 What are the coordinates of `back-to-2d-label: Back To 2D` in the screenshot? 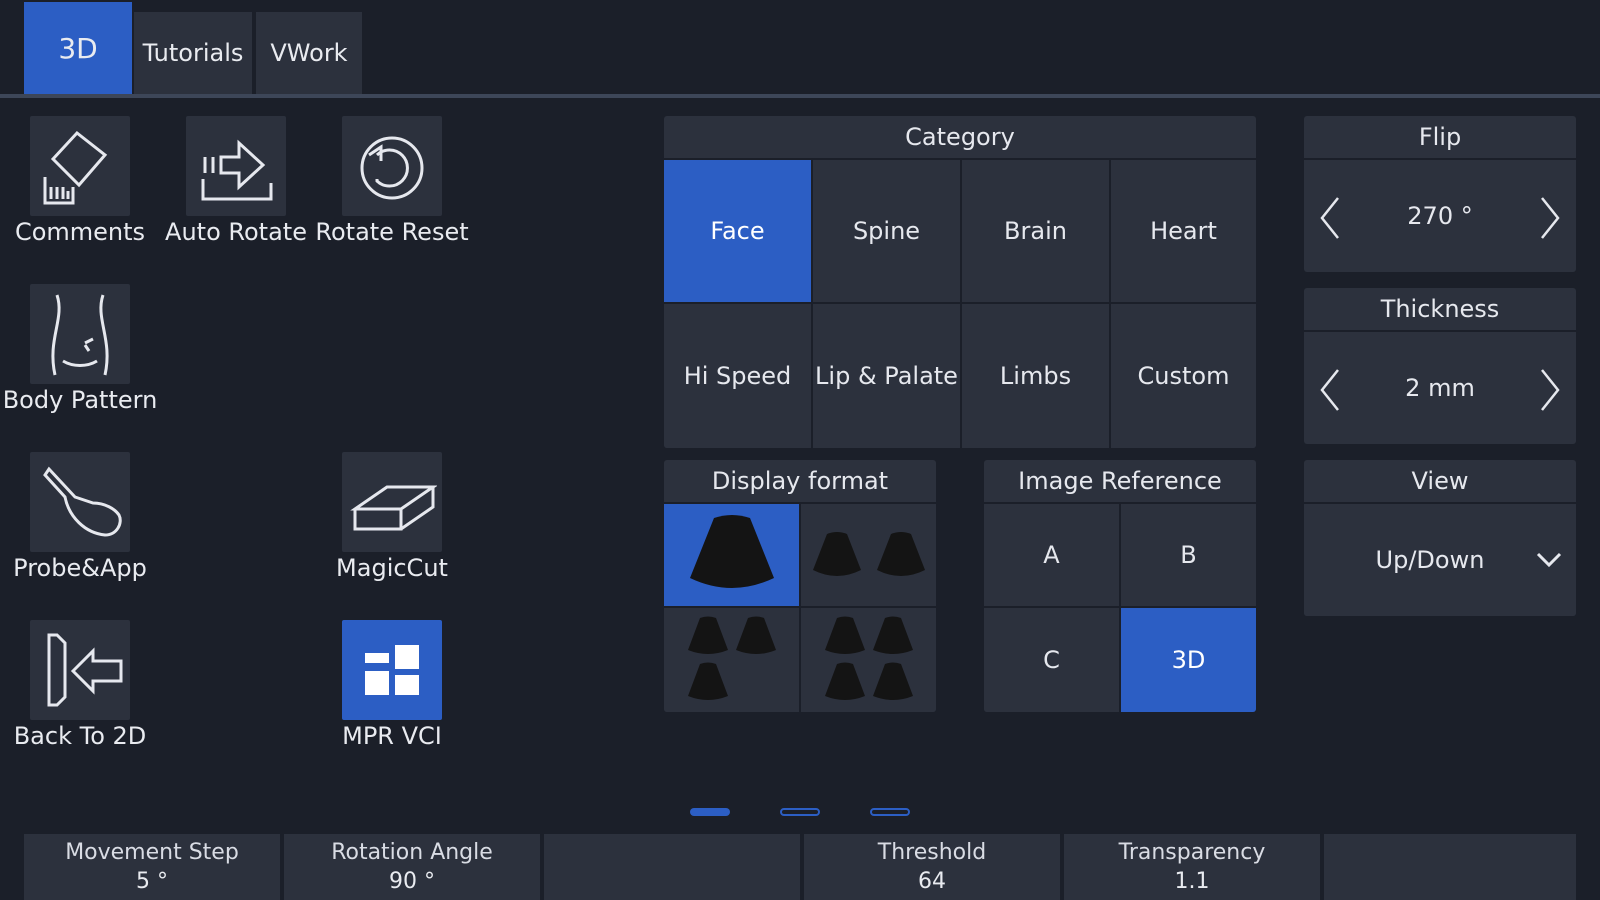 It's located at (80, 736).